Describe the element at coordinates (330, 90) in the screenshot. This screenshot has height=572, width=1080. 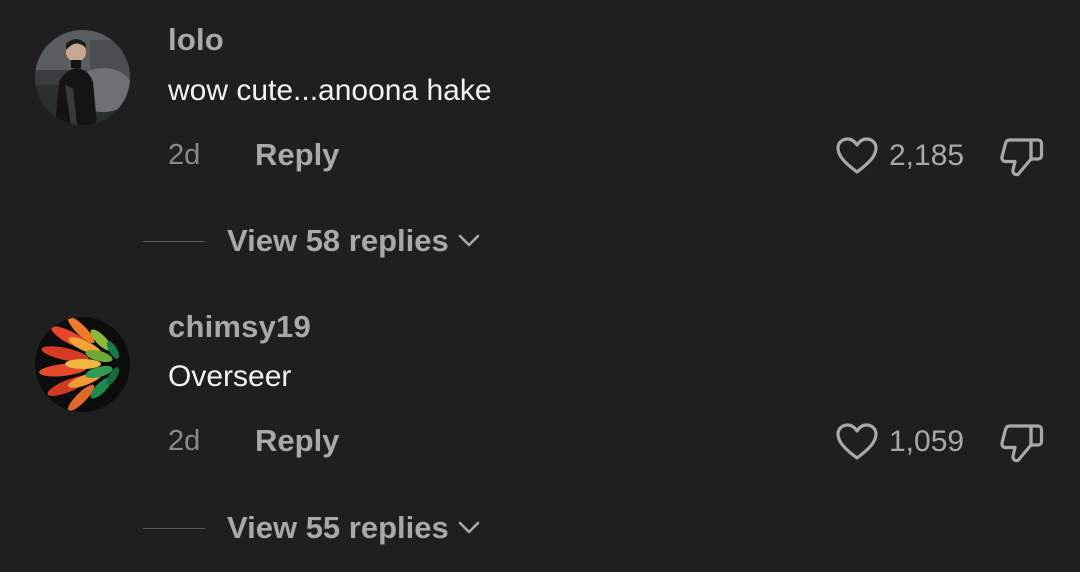
I see `comment-text: wow cute...anoona hake` at that location.